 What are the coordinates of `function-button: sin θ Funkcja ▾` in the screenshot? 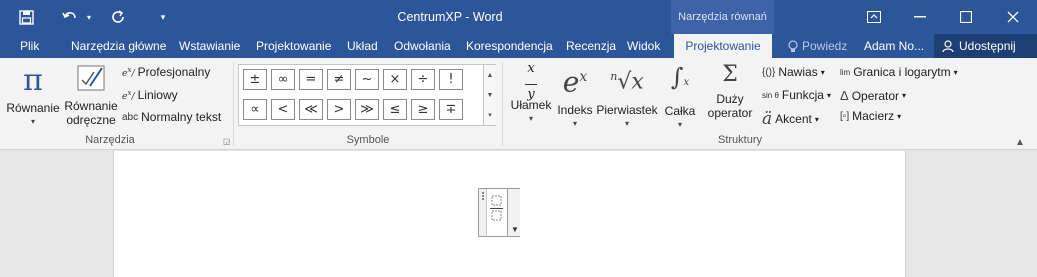 It's located at (796, 95).